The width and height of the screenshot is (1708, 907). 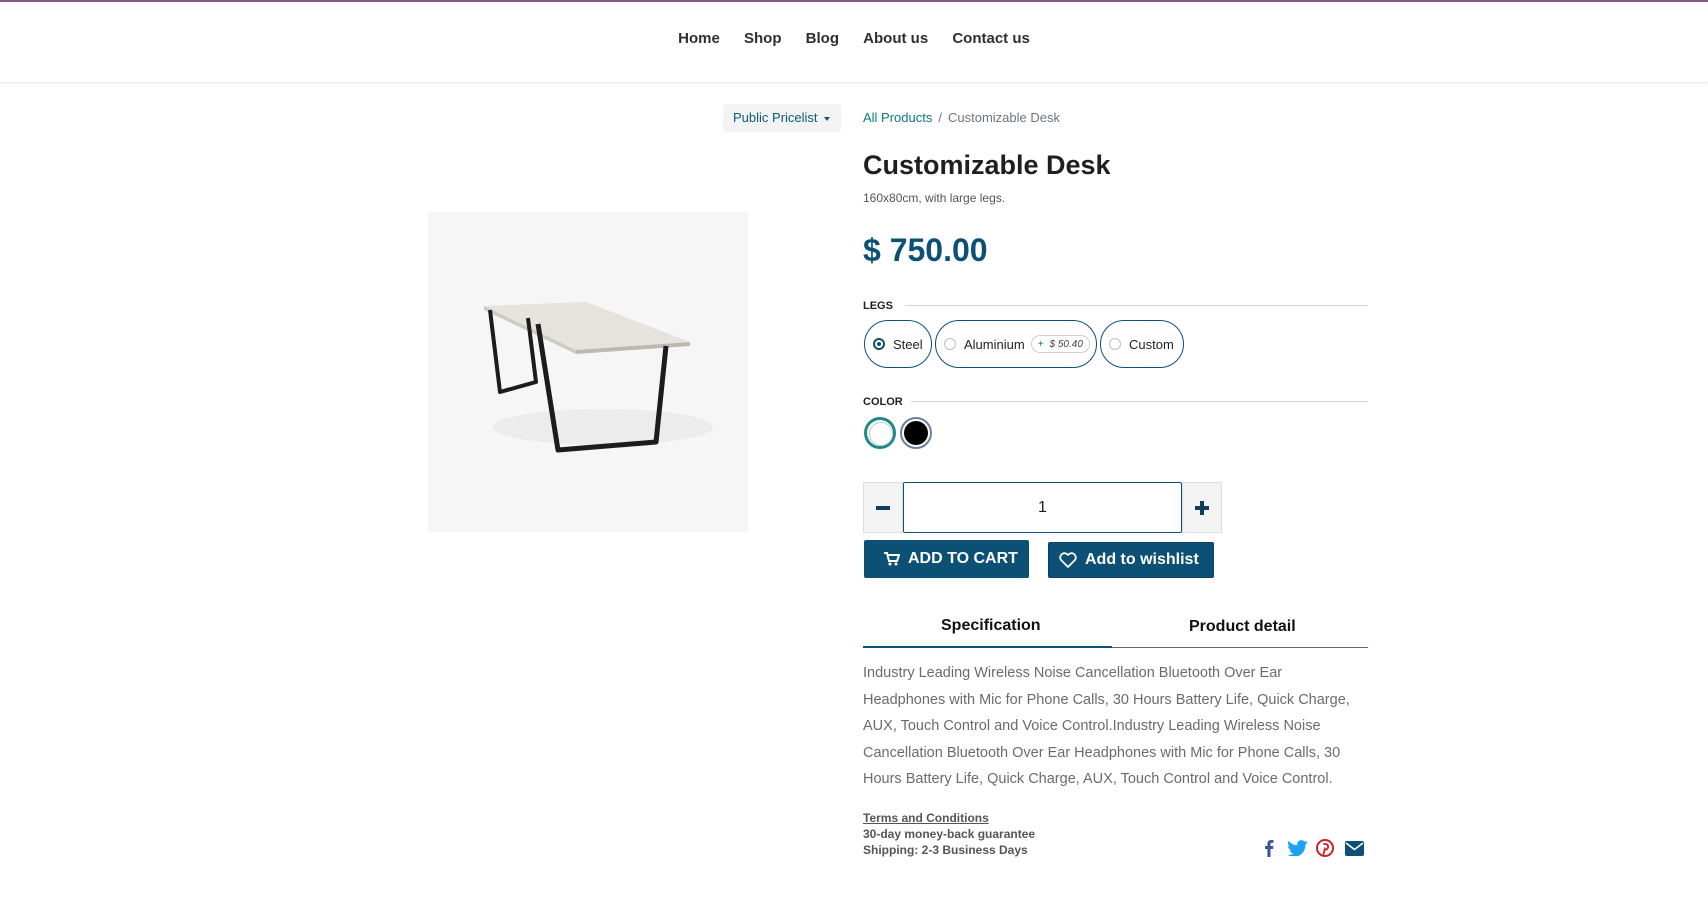 What do you see at coordinates (1040, 344) in the screenshot?
I see `price-extra-sign: +` at bounding box center [1040, 344].